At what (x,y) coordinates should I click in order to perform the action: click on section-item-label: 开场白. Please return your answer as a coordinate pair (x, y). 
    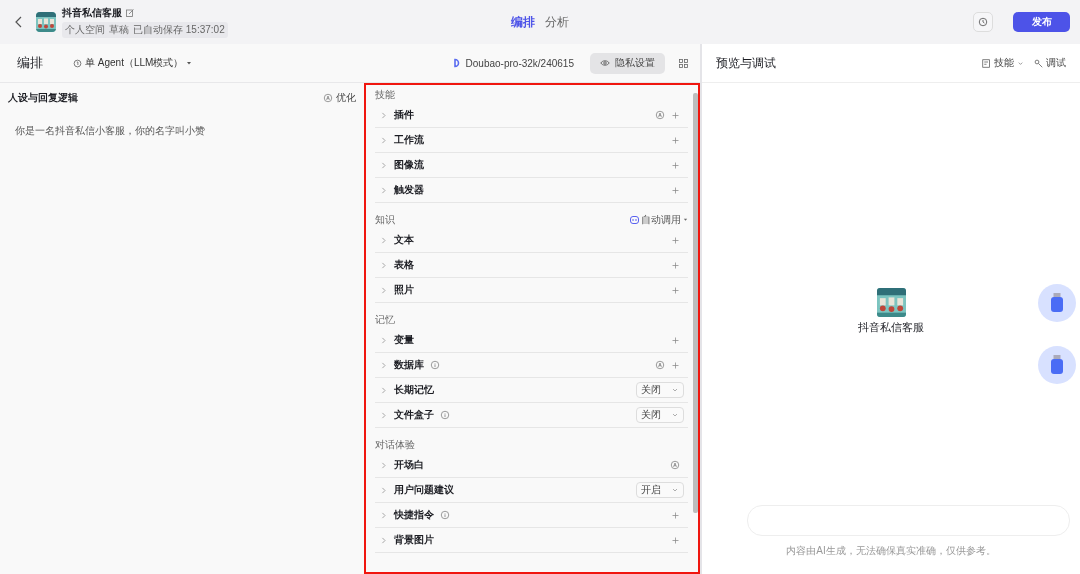
    Looking at the image, I should click on (408, 465).